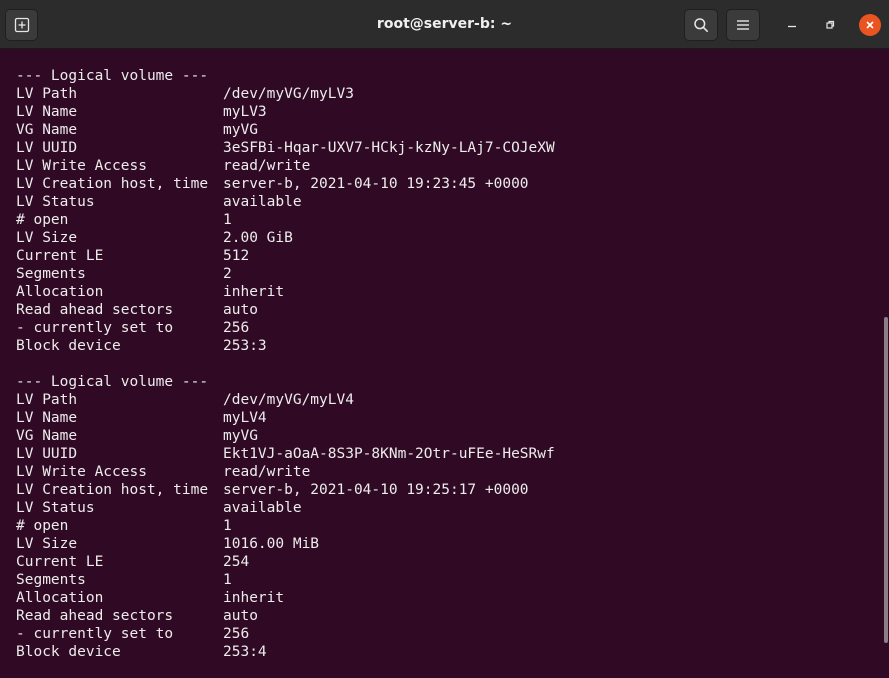  Describe the element at coordinates (245, 652) in the screenshot. I see `row-value: 253:4` at that location.